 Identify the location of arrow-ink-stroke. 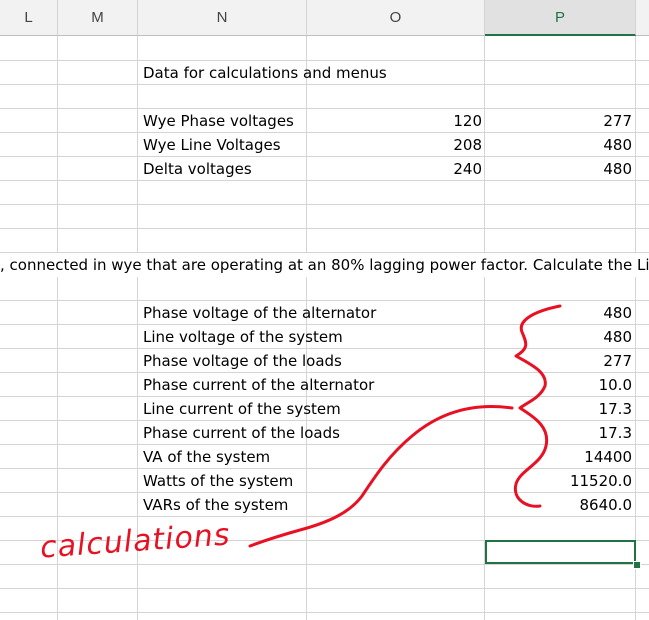
(381, 476).